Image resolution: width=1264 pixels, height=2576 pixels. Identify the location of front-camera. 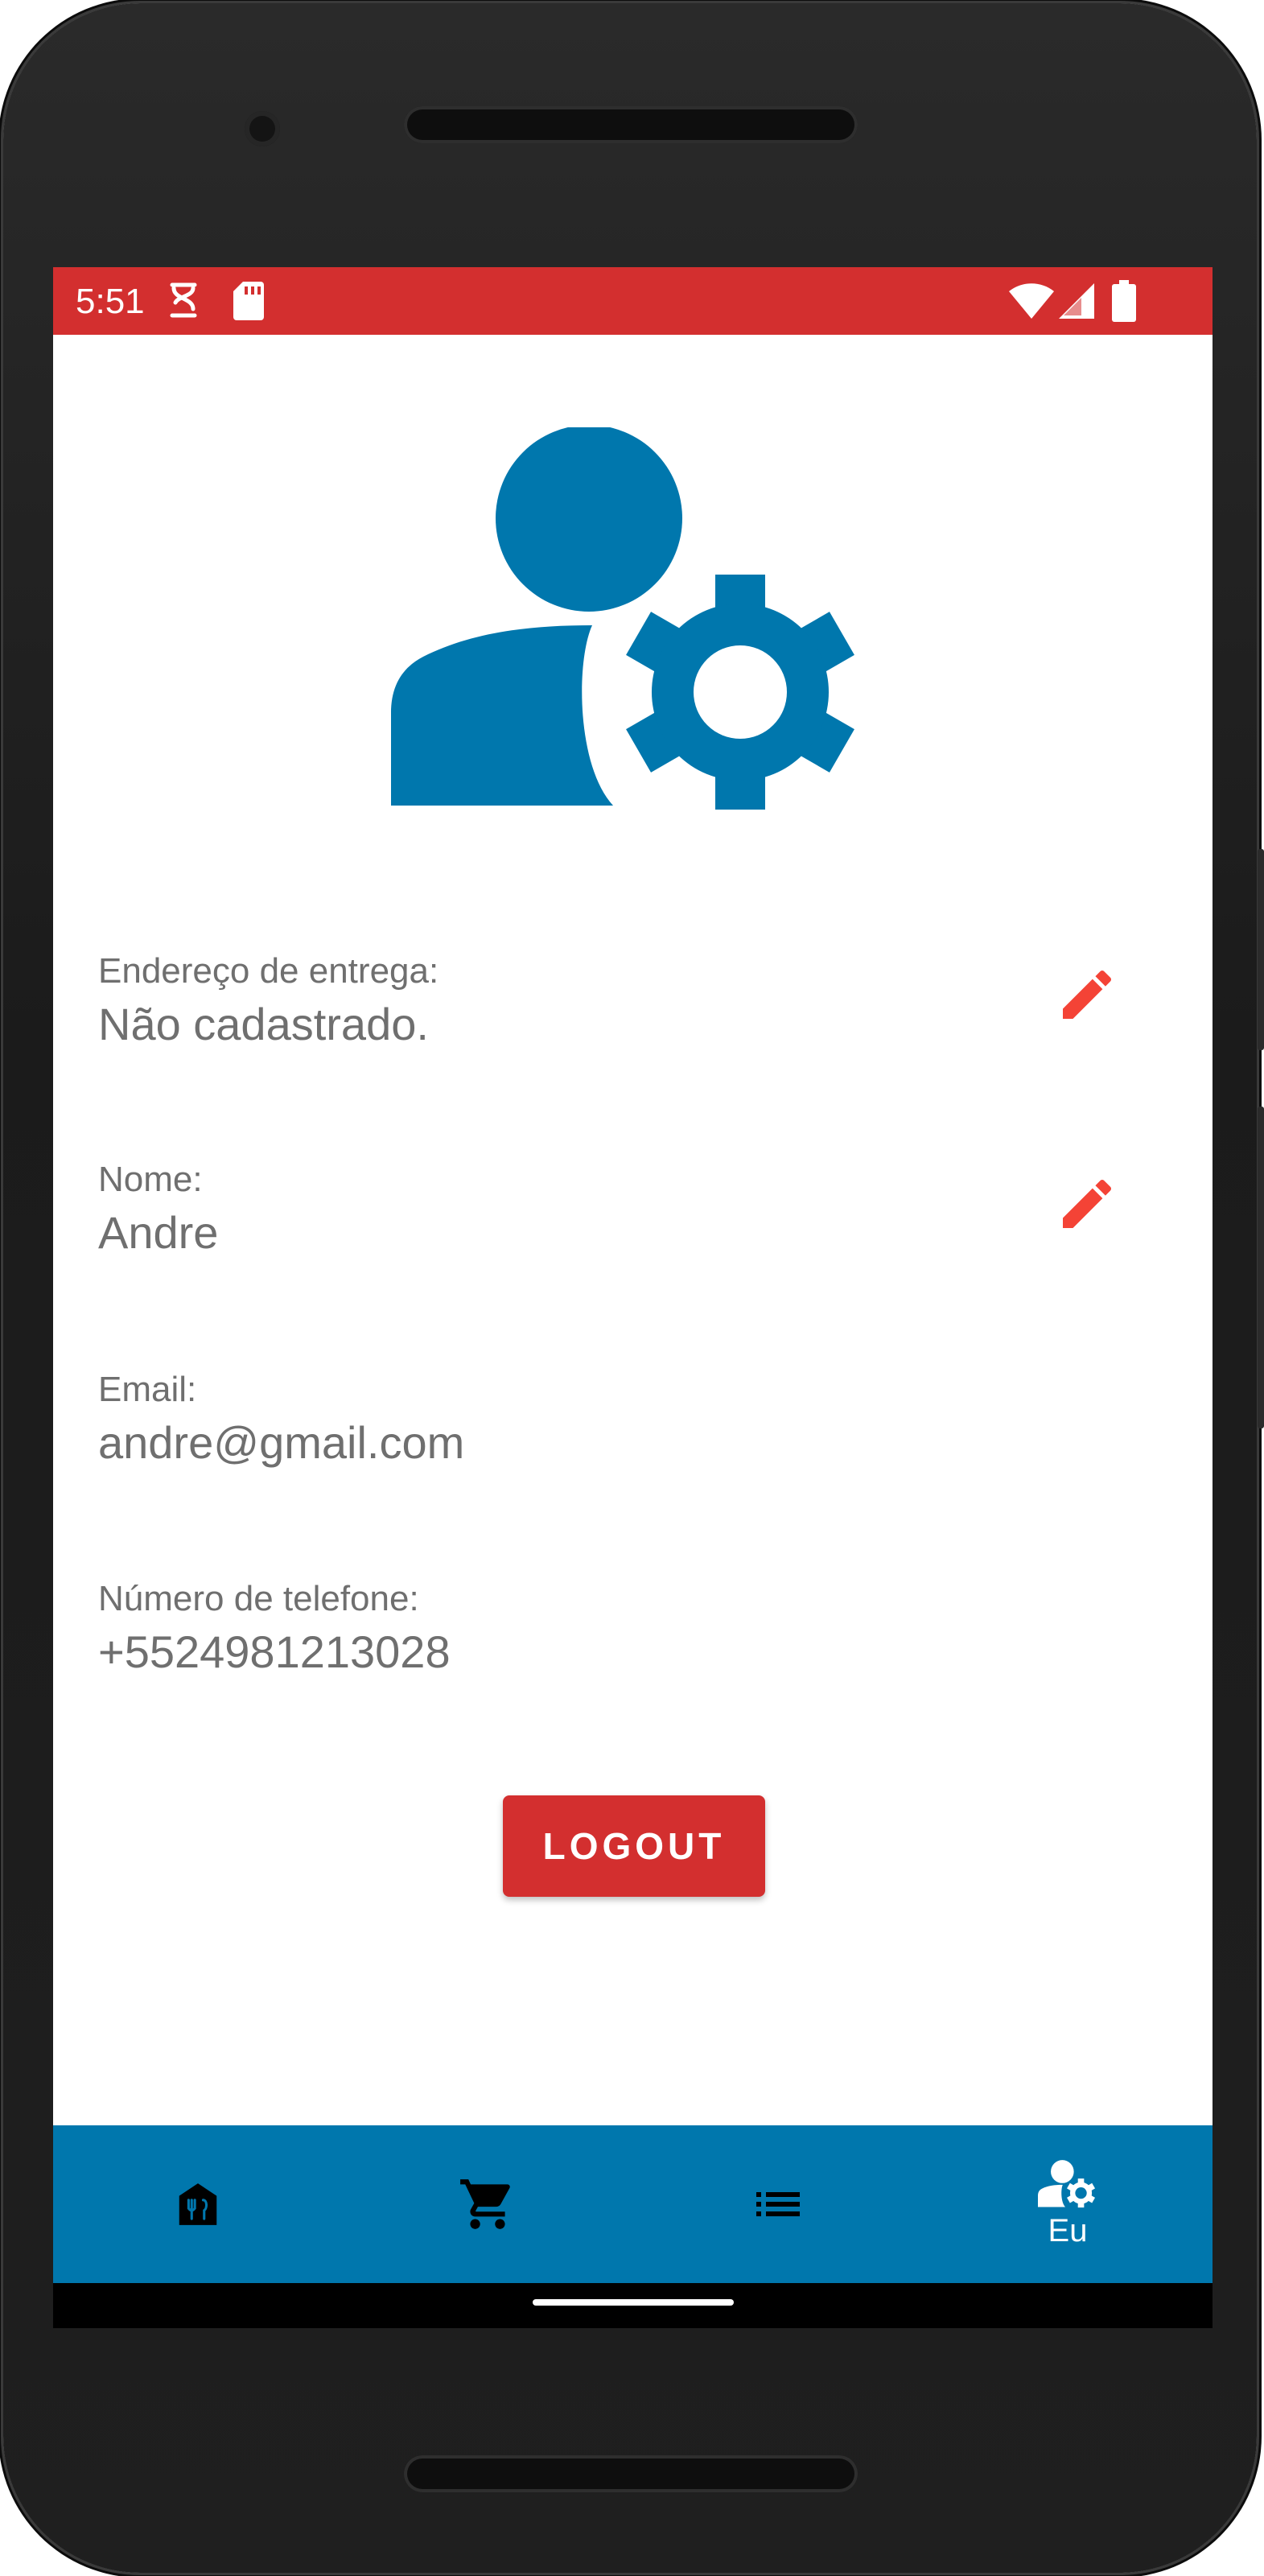
(263, 128).